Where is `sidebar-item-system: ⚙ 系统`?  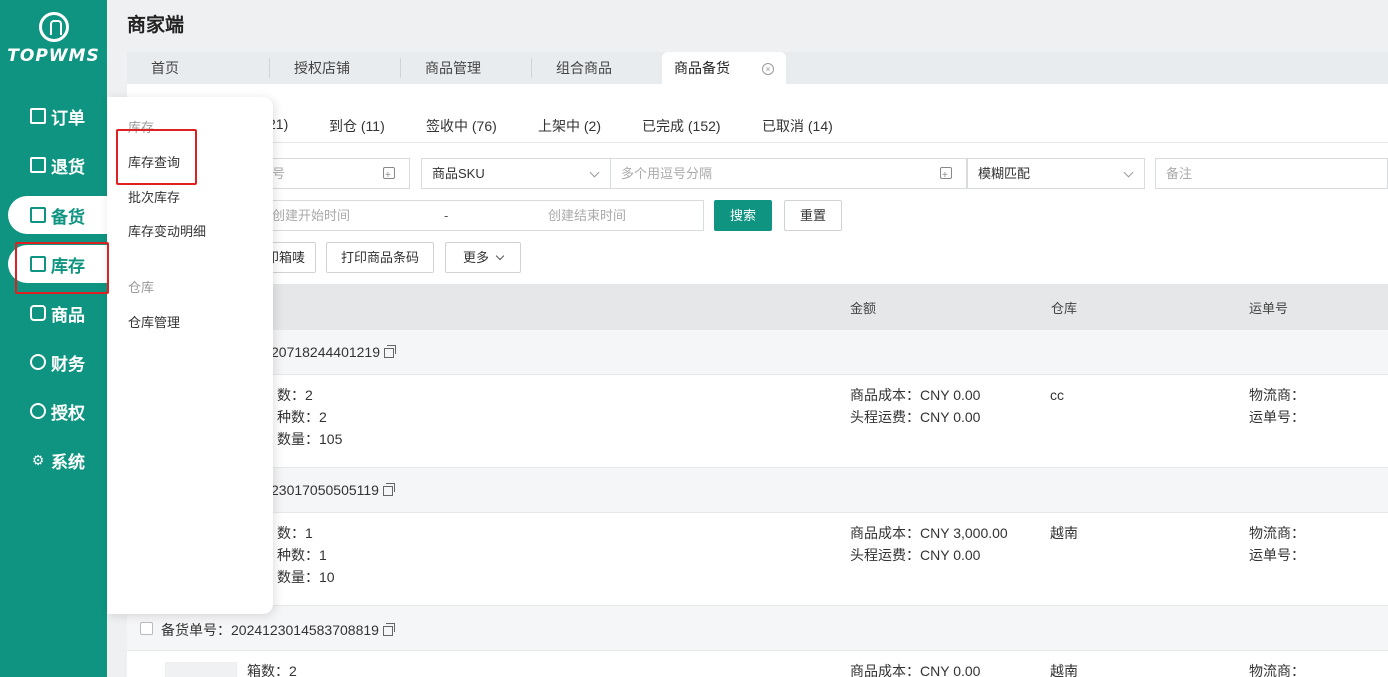 sidebar-item-system: ⚙ 系统 is located at coordinates (53, 460).